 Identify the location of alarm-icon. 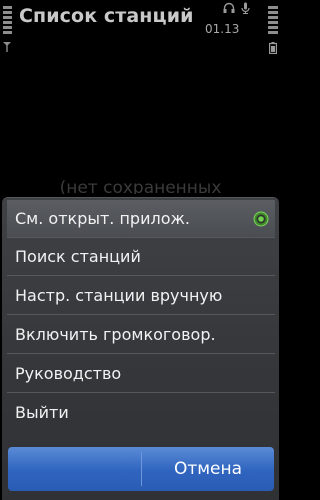
(245, 8).